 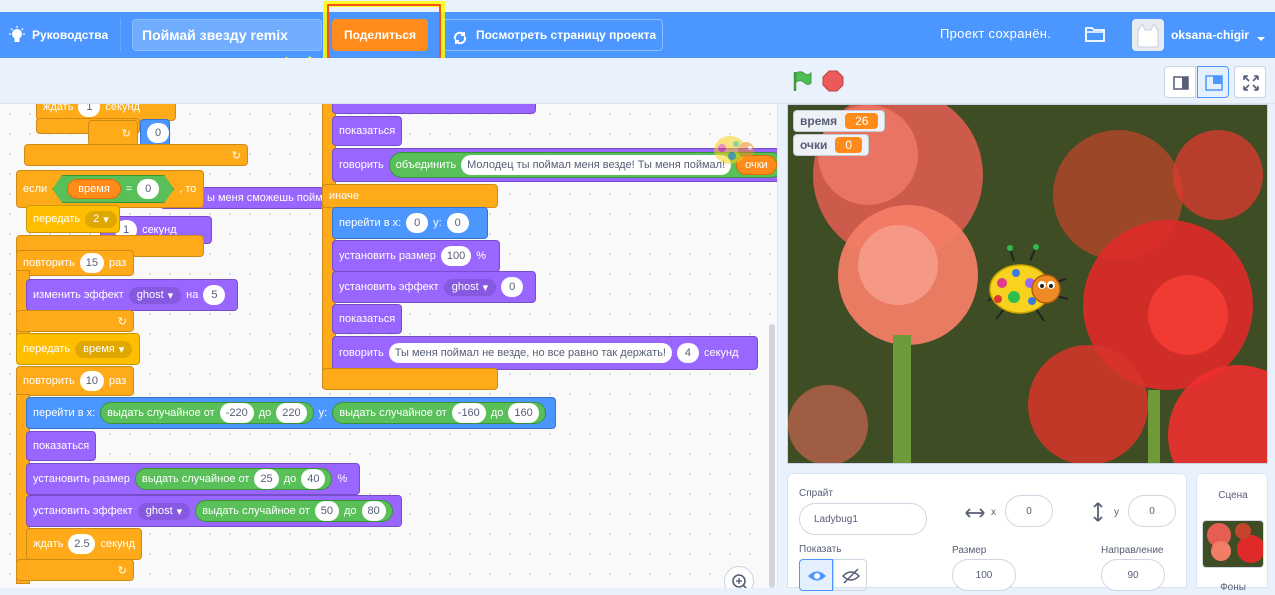 I want to click on random-operator: выдать случайное от 50 до 80, so click(x=294, y=511).